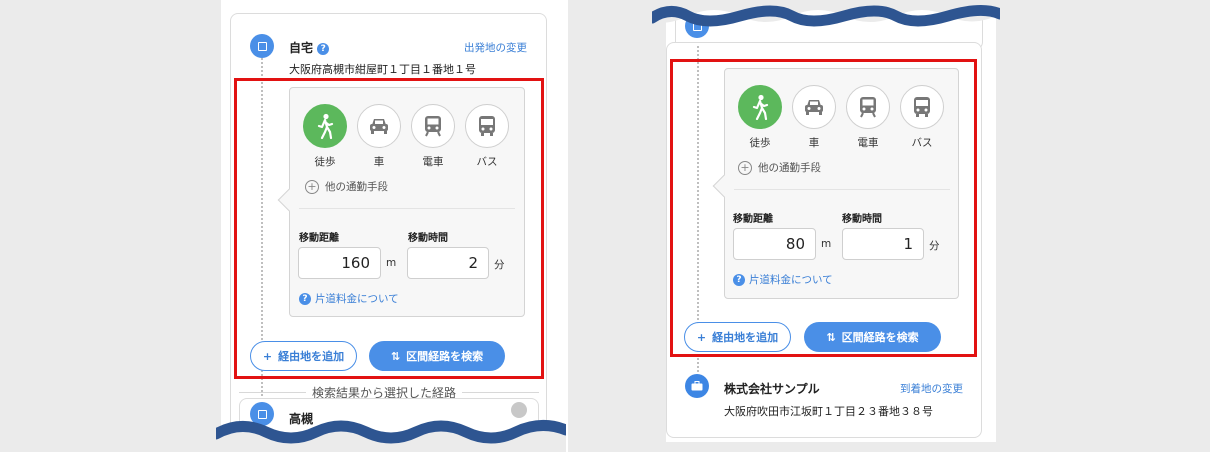 This screenshot has width=1210, height=452. I want to click on briefcase-icon, so click(697, 386).